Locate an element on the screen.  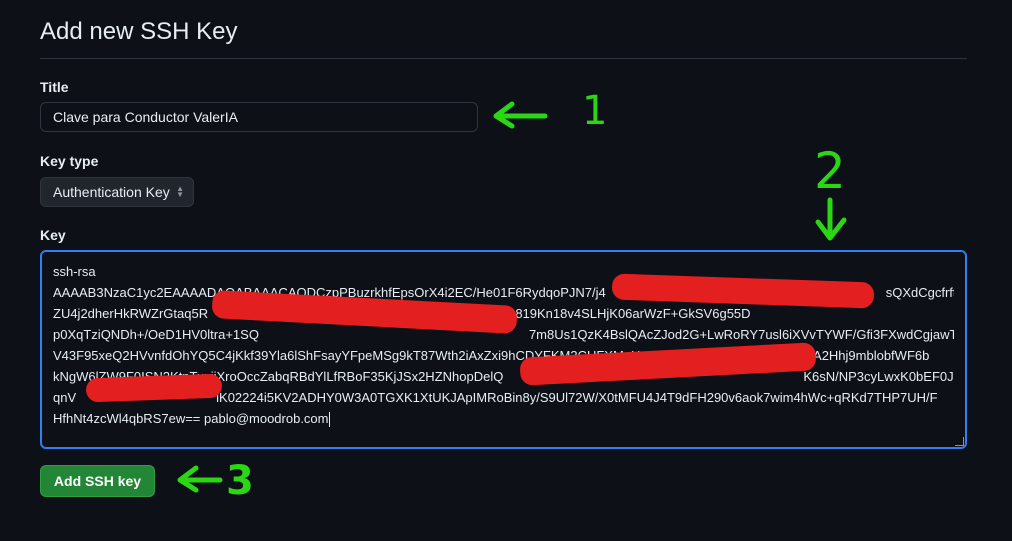
arrow-3-annotation: 3 is located at coordinates (215, 479).